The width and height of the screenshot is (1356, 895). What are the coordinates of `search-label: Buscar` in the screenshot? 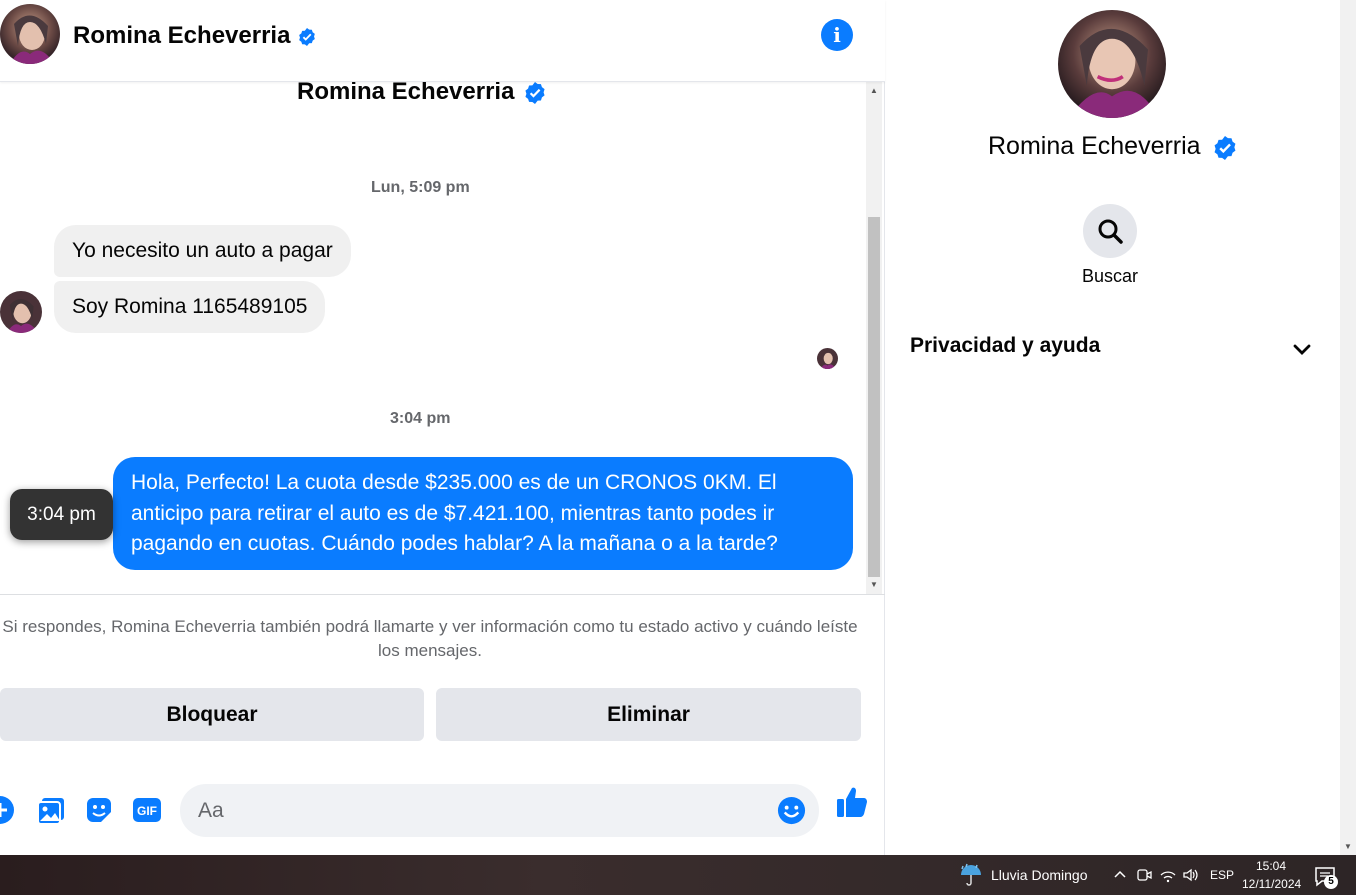 It's located at (1110, 276).